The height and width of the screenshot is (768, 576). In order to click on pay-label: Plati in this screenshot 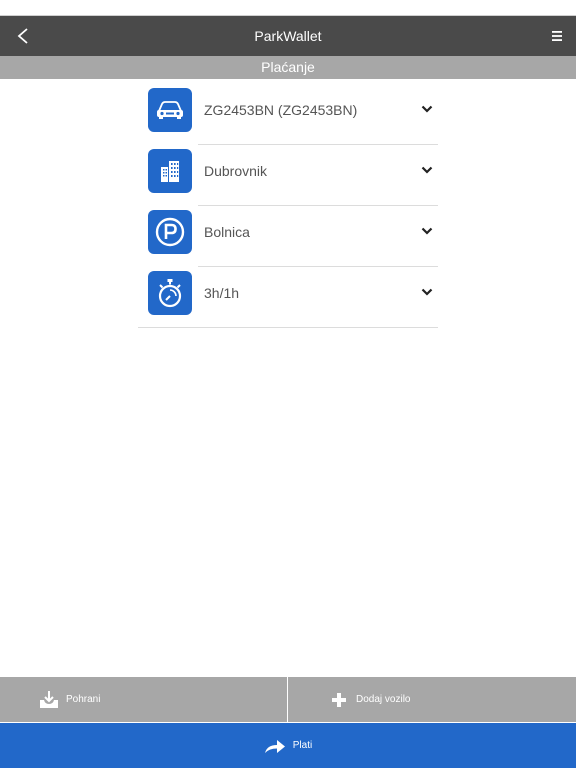, I will do `click(302, 745)`.